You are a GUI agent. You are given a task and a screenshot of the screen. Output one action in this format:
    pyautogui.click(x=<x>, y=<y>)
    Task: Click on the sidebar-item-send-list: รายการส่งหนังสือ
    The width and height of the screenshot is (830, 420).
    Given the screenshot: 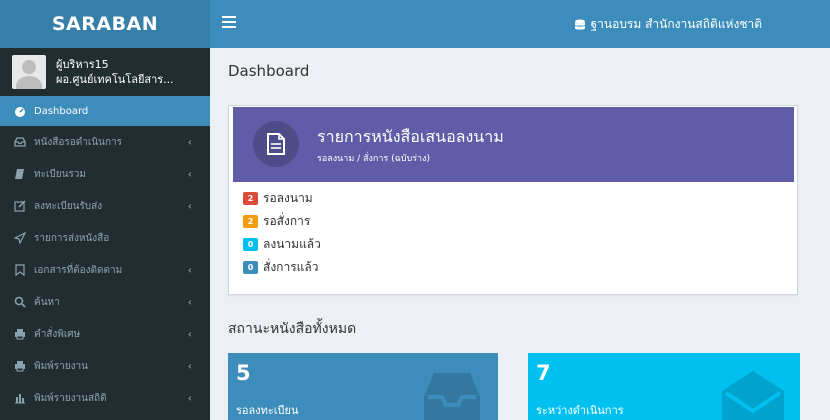 What is the action you would take?
    pyautogui.click(x=105, y=238)
    